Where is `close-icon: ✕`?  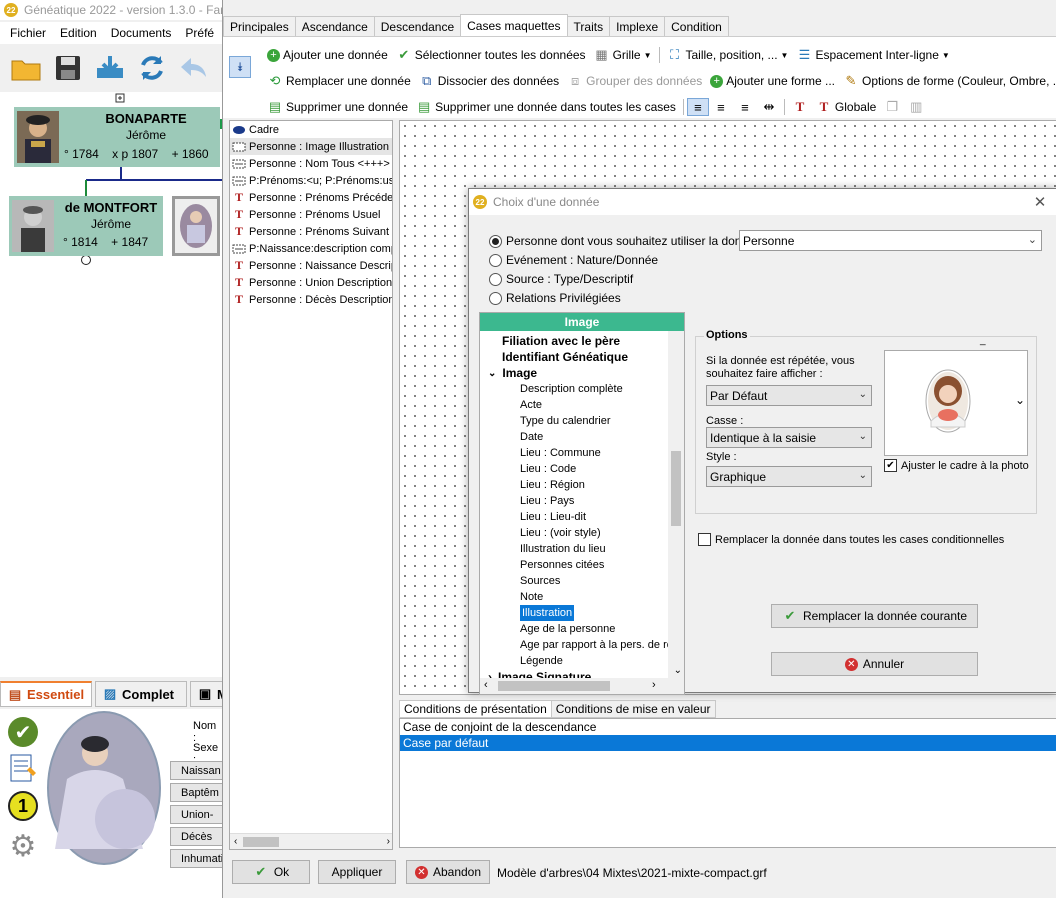 close-icon: ✕ is located at coordinates (1040, 202).